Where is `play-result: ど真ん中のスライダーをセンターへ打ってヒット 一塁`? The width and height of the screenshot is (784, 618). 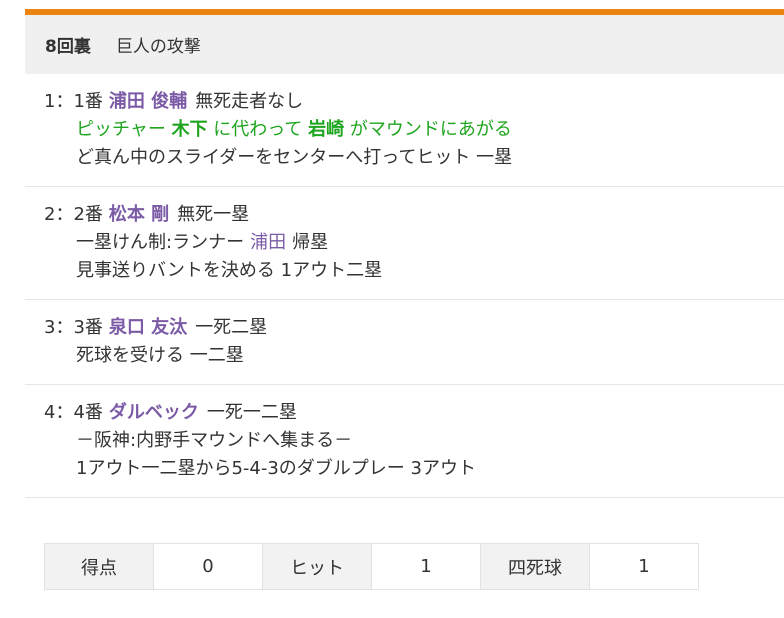 play-result: ど真ん中のスライダーをセンターへ打ってヒット 一塁 is located at coordinates (294, 157).